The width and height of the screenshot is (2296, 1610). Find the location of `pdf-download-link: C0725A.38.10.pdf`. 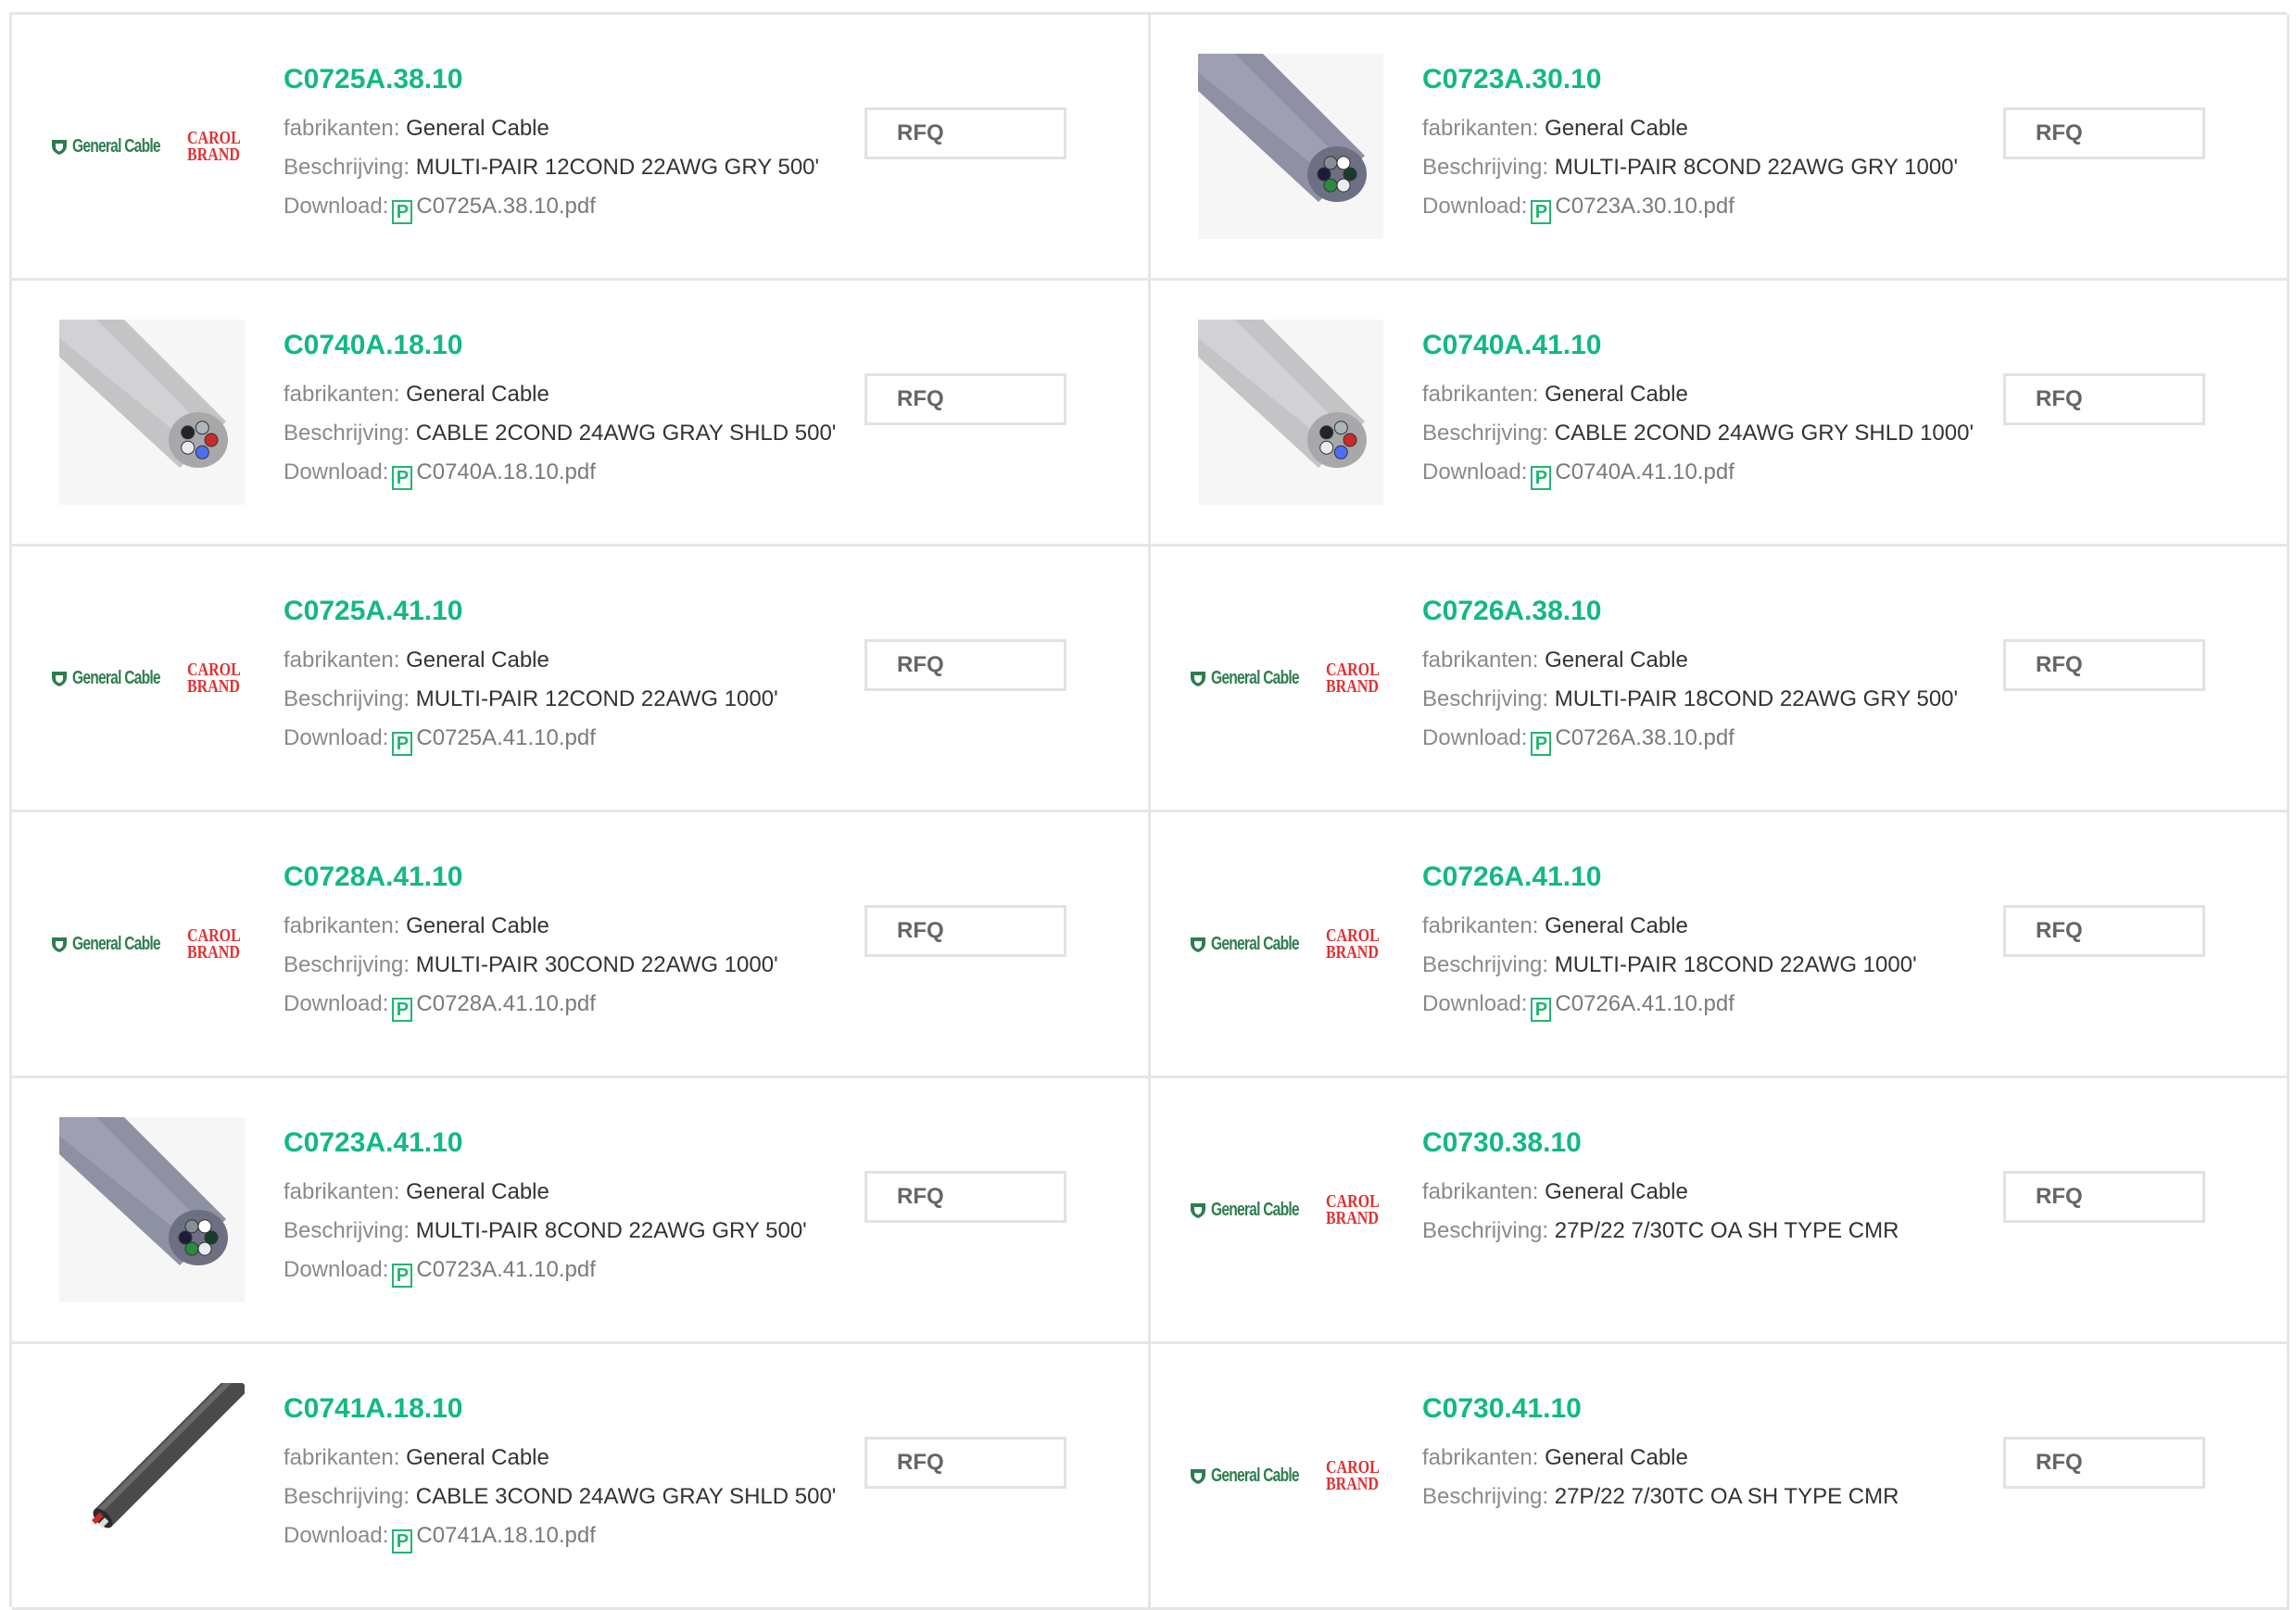

pdf-download-link: C0725A.38.10.pdf is located at coordinates (506, 206).